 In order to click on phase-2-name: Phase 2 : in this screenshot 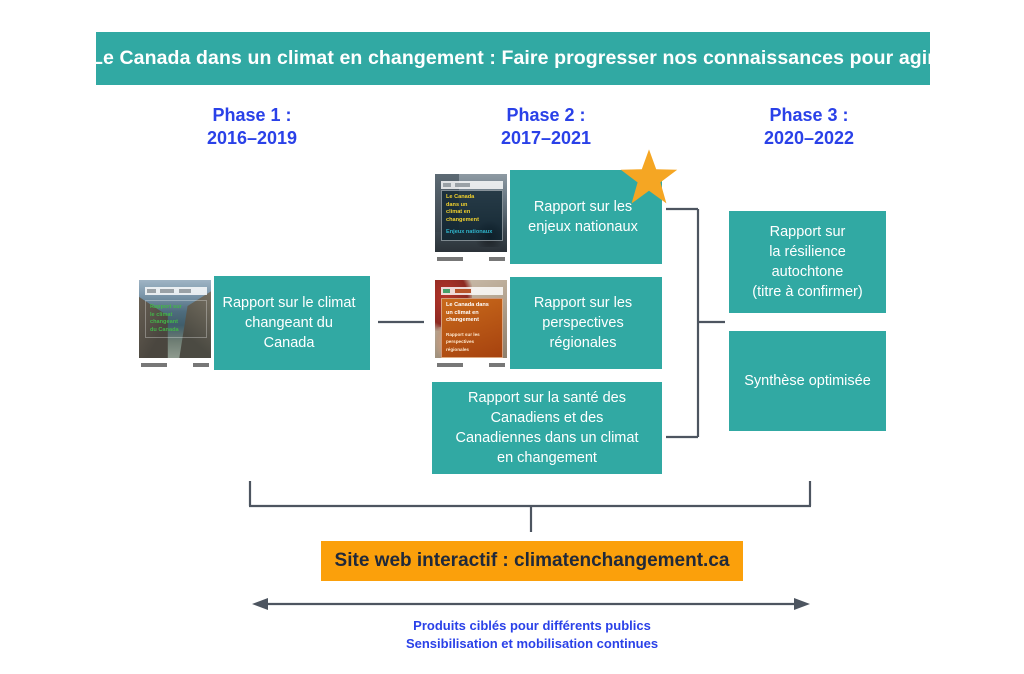, I will do `click(546, 115)`.